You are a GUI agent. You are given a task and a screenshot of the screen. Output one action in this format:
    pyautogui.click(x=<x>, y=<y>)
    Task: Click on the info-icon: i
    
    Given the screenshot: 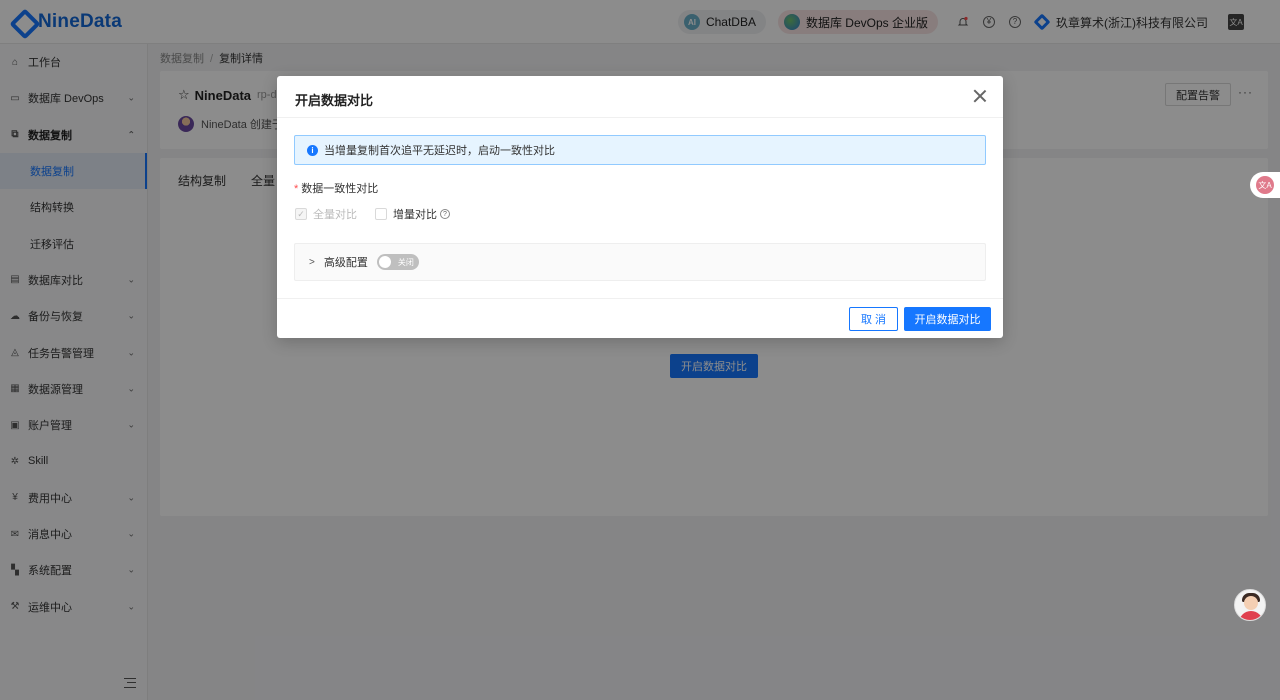 What is the action you would take?
    pyautogui.click(x=312, y=150)
    